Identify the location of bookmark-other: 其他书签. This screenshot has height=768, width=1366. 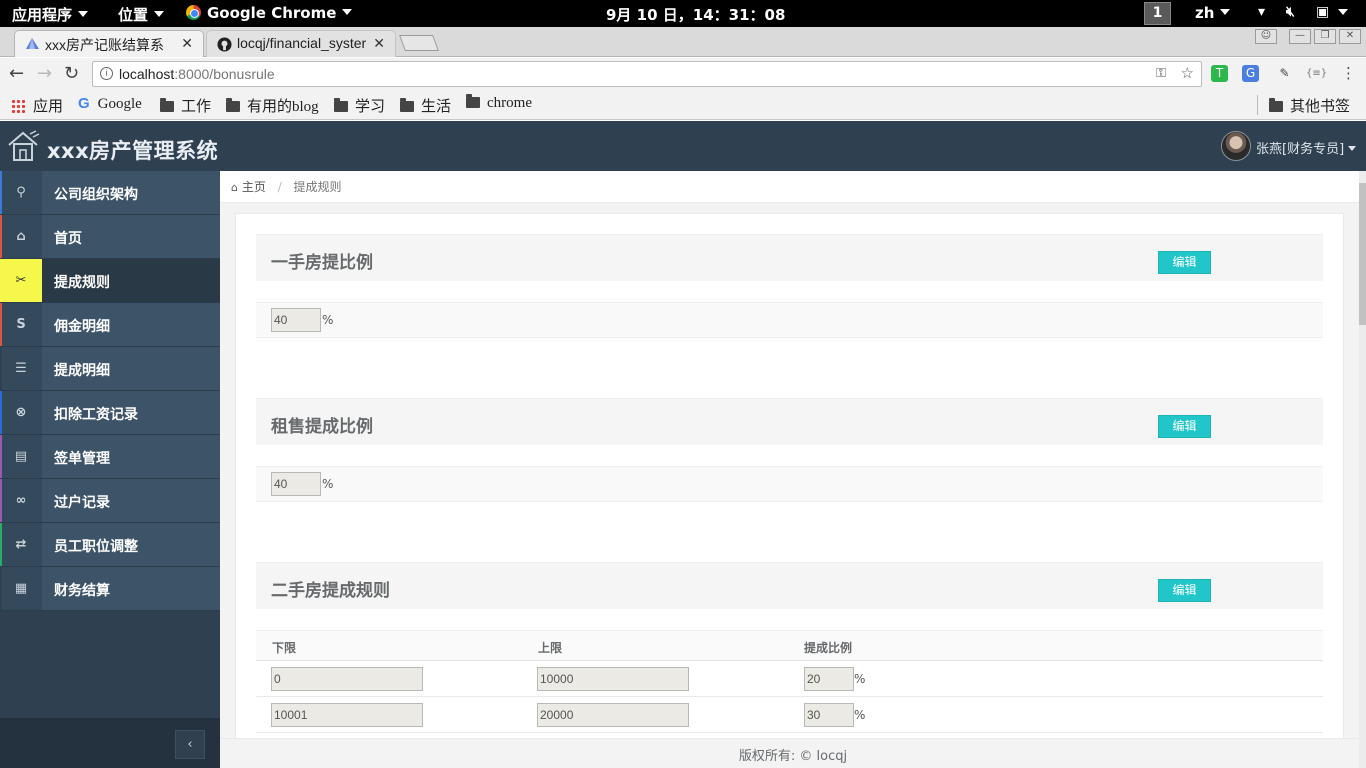
(1309, 105).